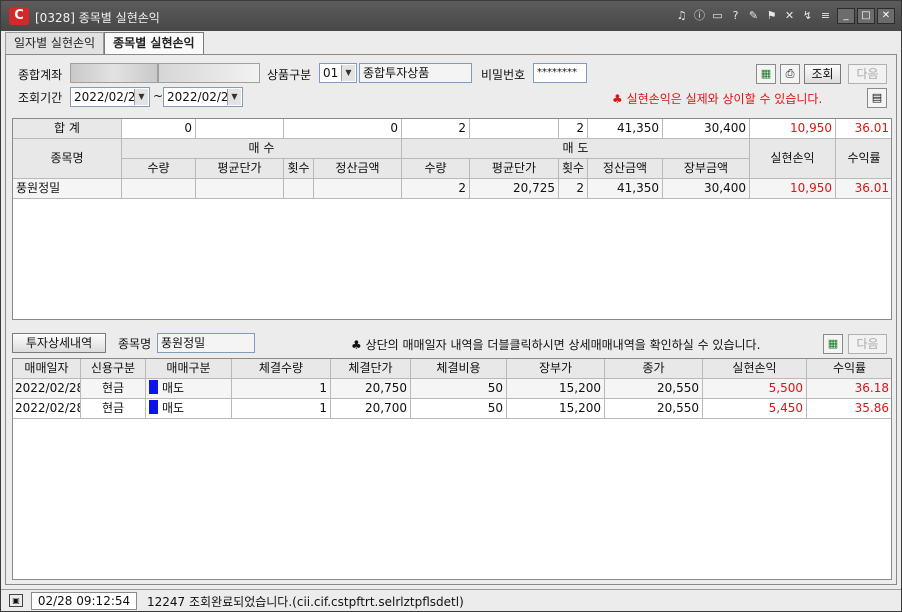 The height and width of the screenshot is (612, 902). Describe the element at coordinates (699, 16) in the screenshot. I see `info-icon: ⓘ` at that location.